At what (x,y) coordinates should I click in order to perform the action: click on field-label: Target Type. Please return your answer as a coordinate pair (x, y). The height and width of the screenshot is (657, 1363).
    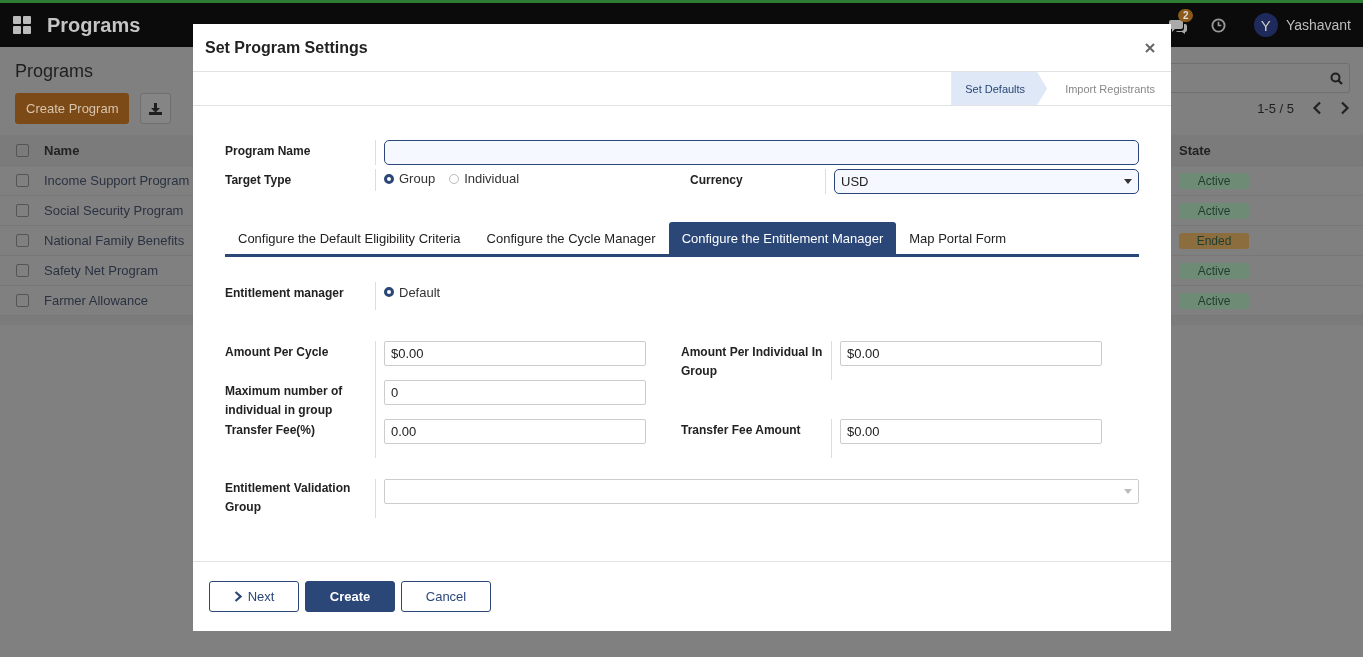
    Looking at the image, I should click on (259, 180).